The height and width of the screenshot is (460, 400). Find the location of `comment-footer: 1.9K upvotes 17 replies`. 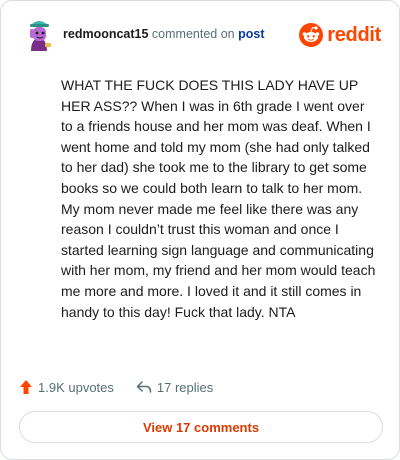

comment-footer: 1.9K upvotes 17 replies is located at coordinates (116, 387).